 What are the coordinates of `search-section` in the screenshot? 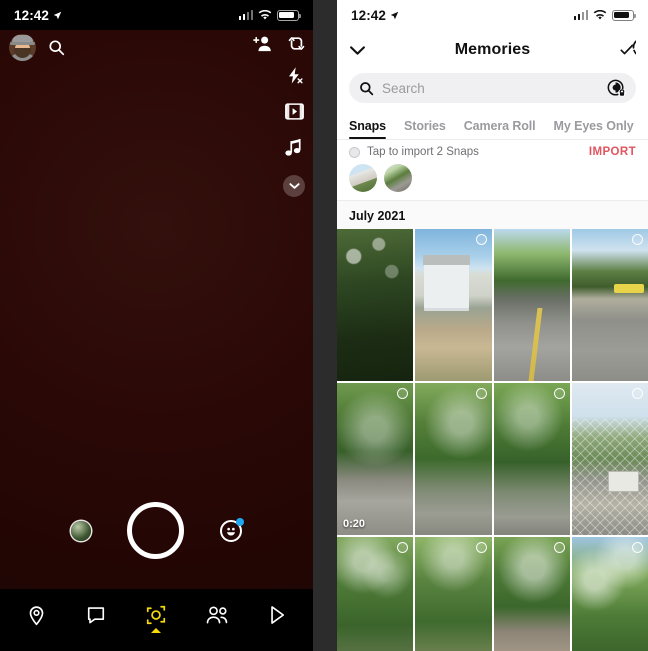 It's located at (492, 89).